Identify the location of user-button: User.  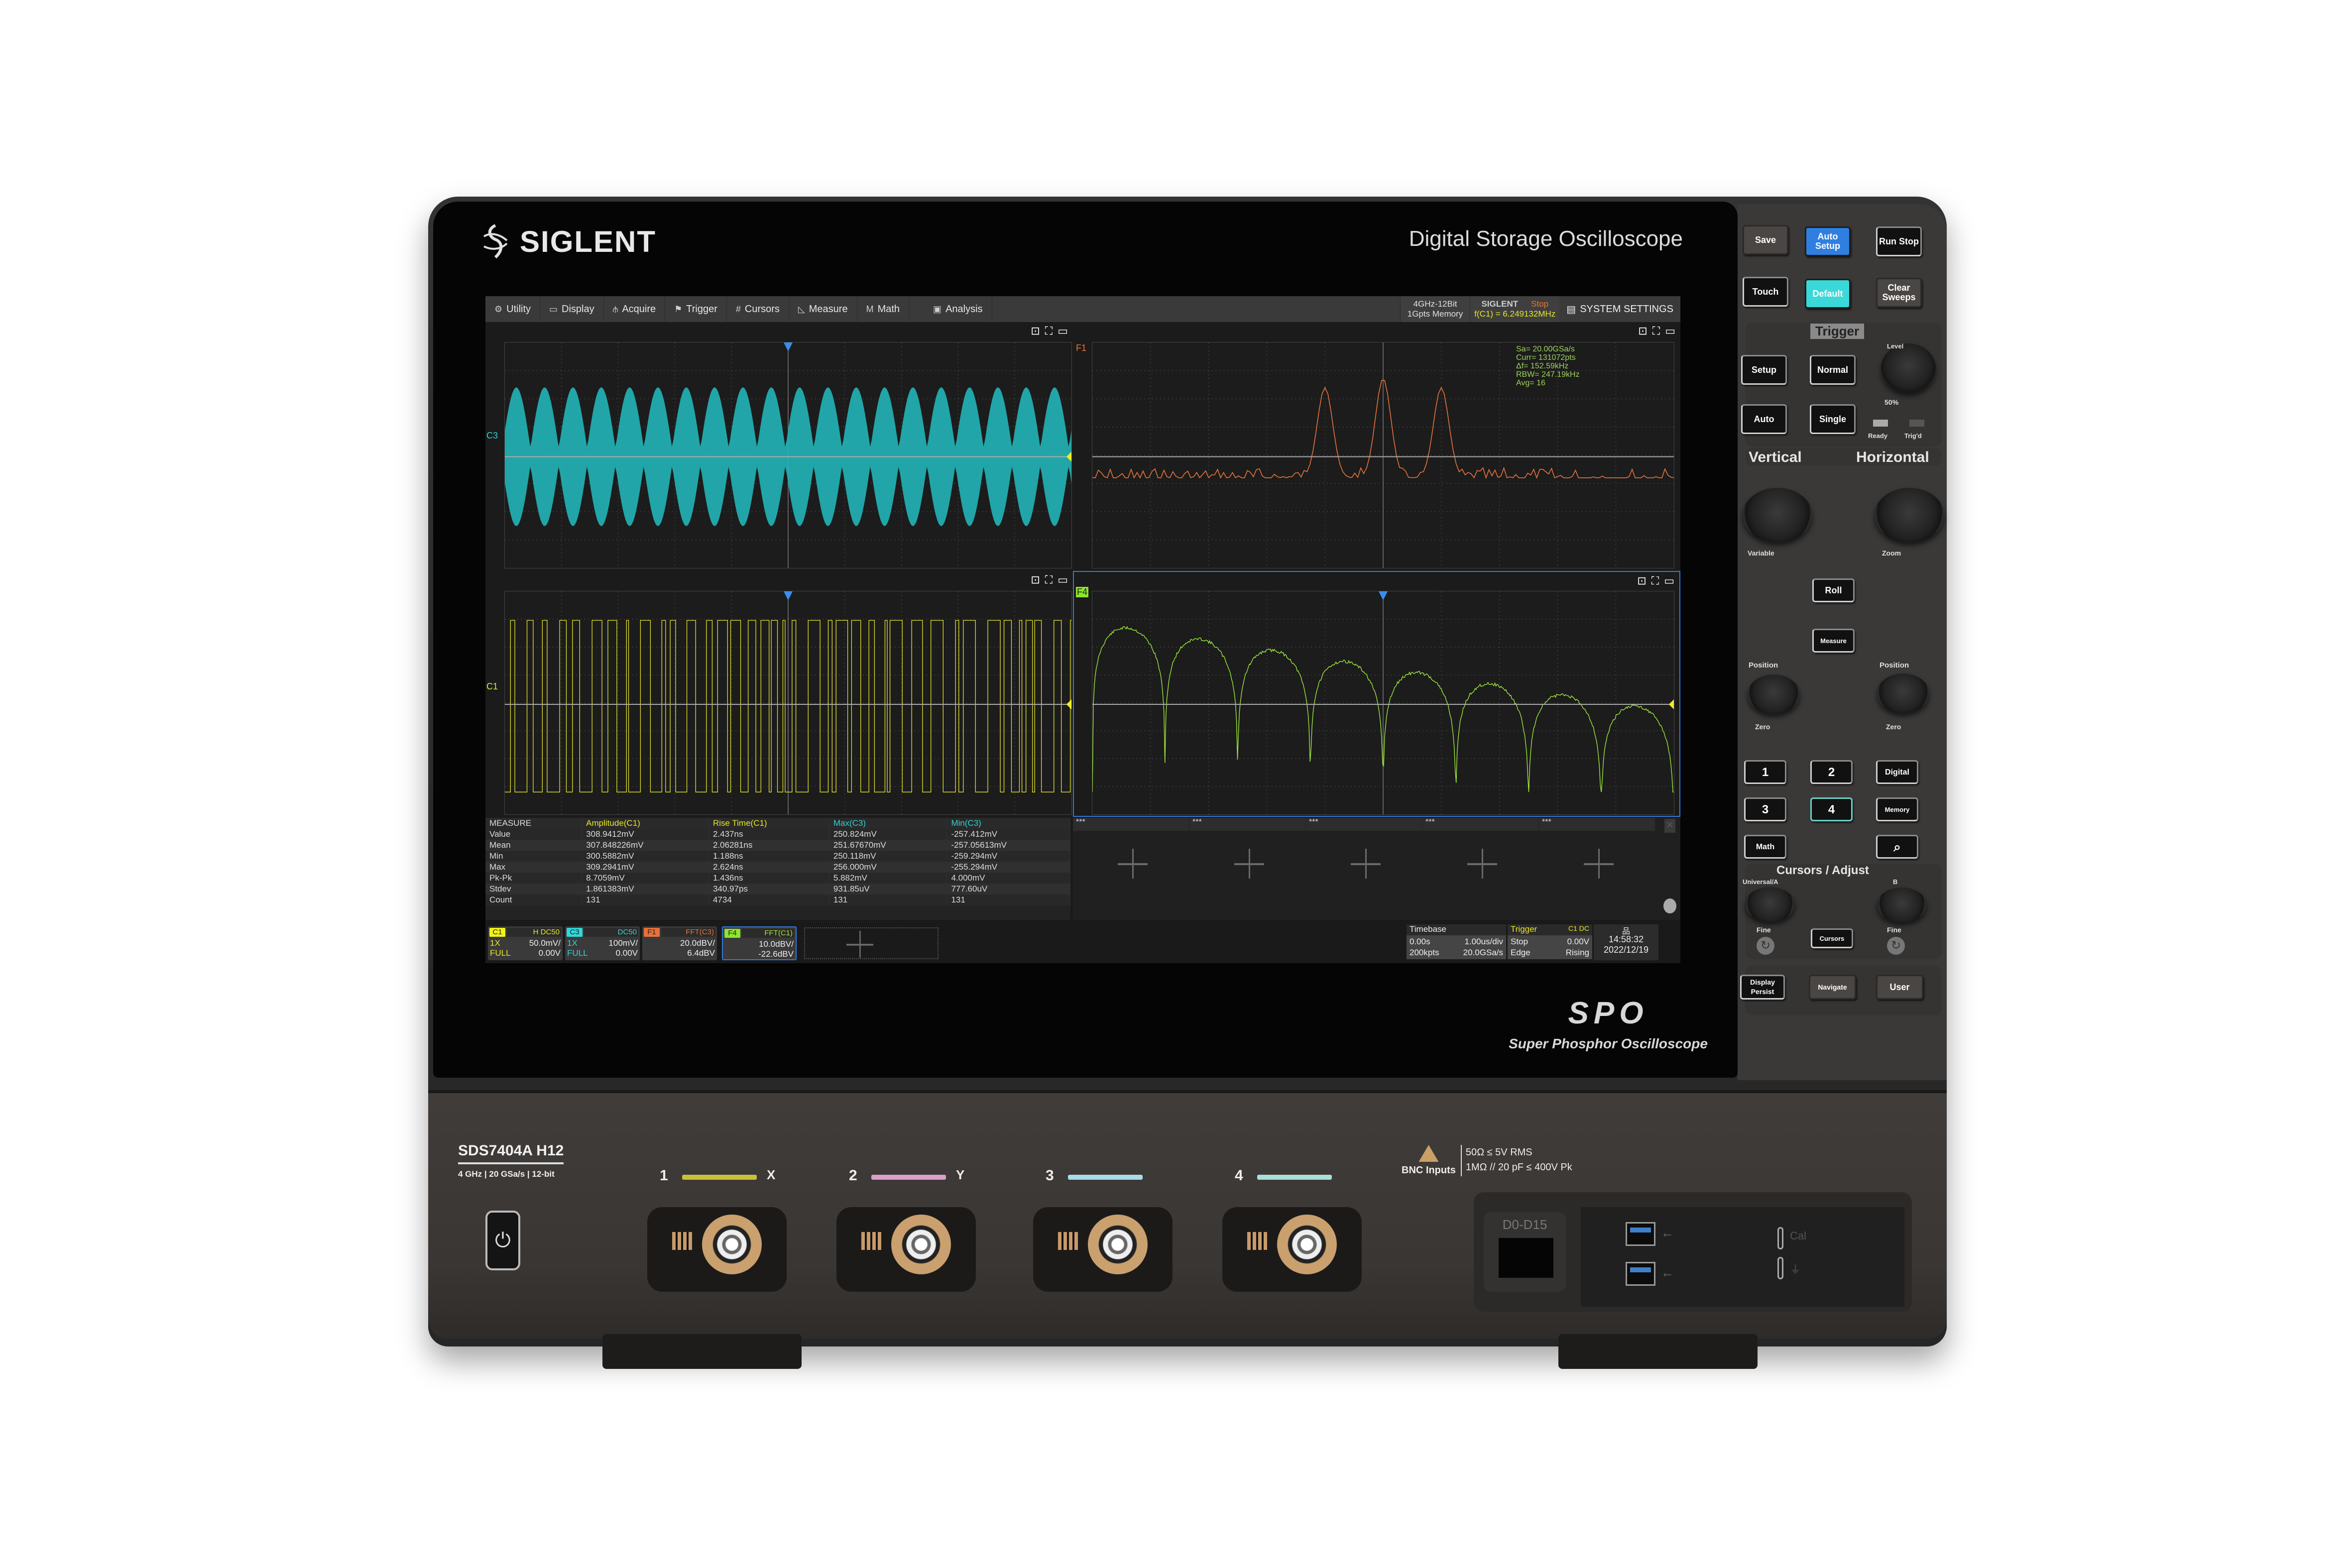
(1899, 987).